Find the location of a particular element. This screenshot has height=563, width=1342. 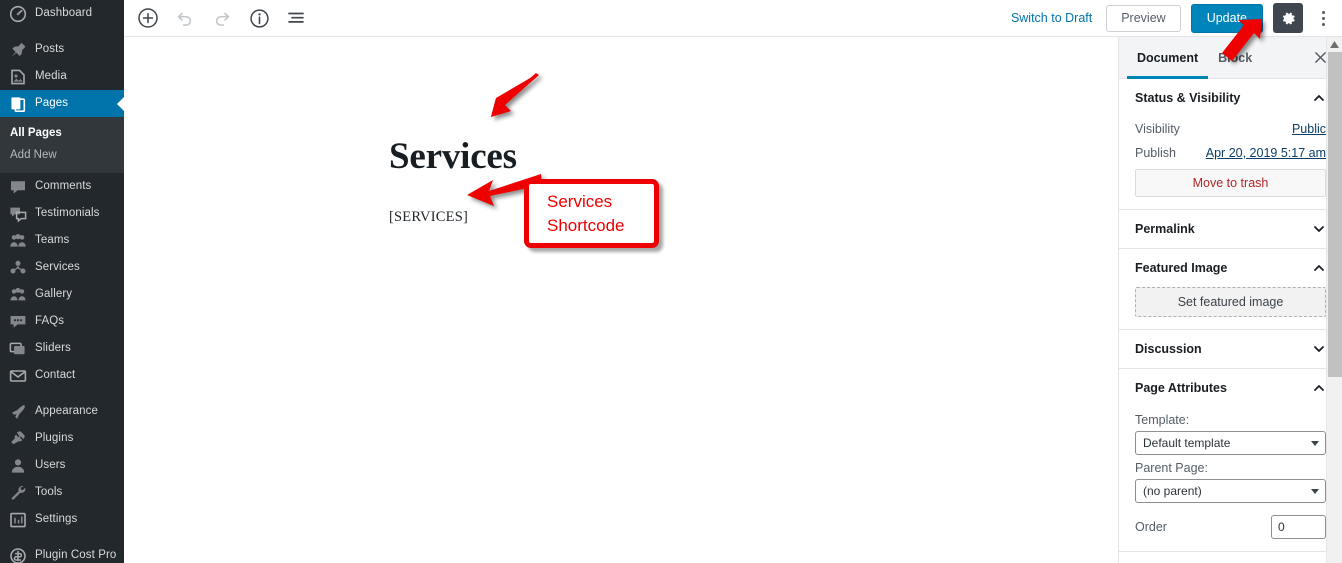

sidebar-item-pages: Pages is located at coordinates (62, 103).